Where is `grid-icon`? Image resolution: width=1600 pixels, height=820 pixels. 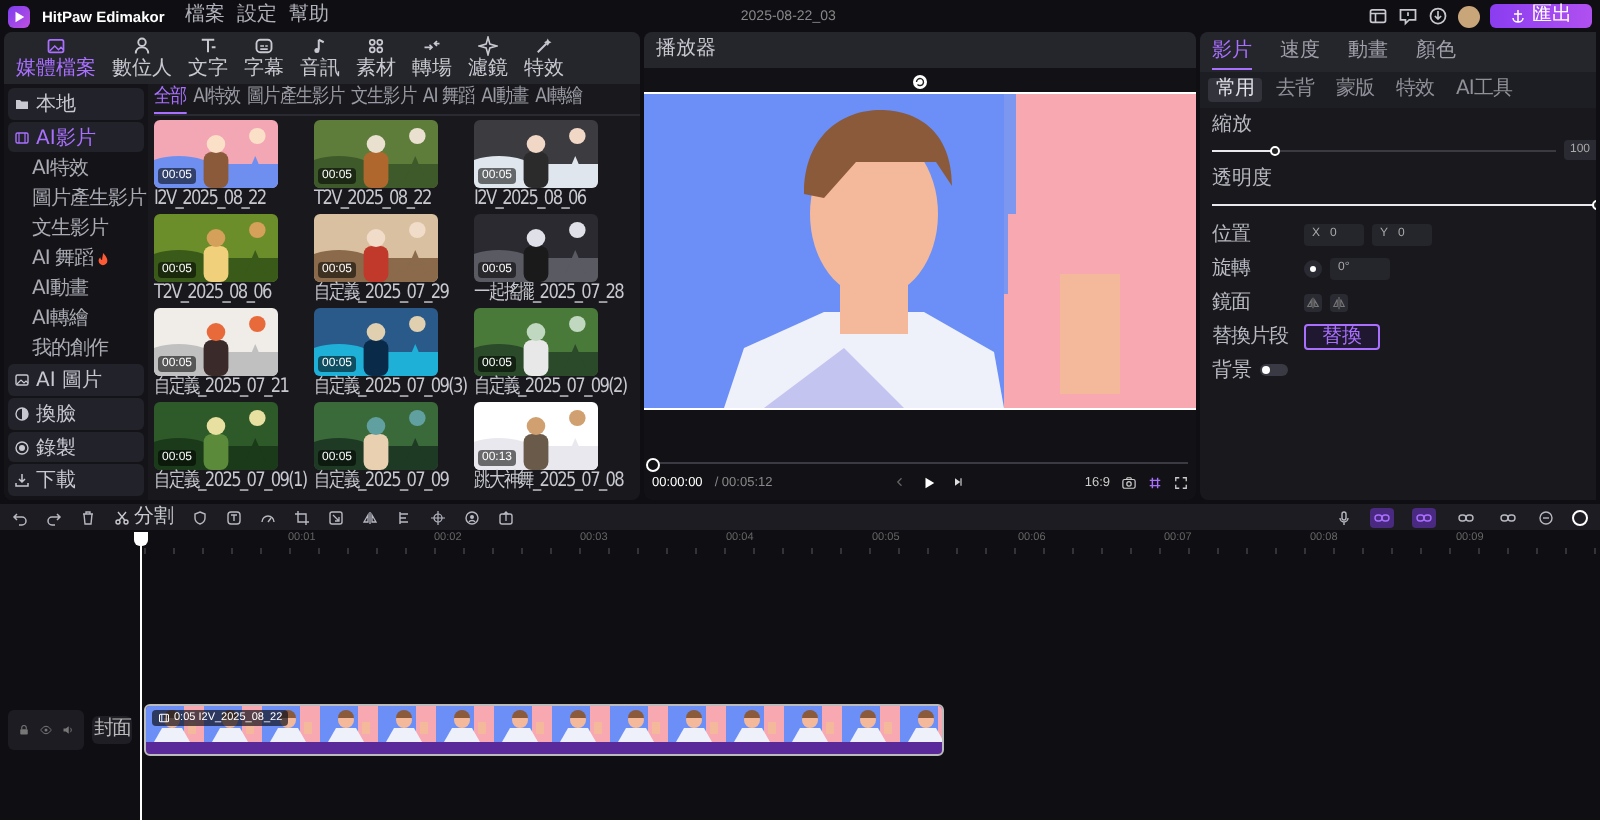
grid-icon is located at coordinates (376, 46).